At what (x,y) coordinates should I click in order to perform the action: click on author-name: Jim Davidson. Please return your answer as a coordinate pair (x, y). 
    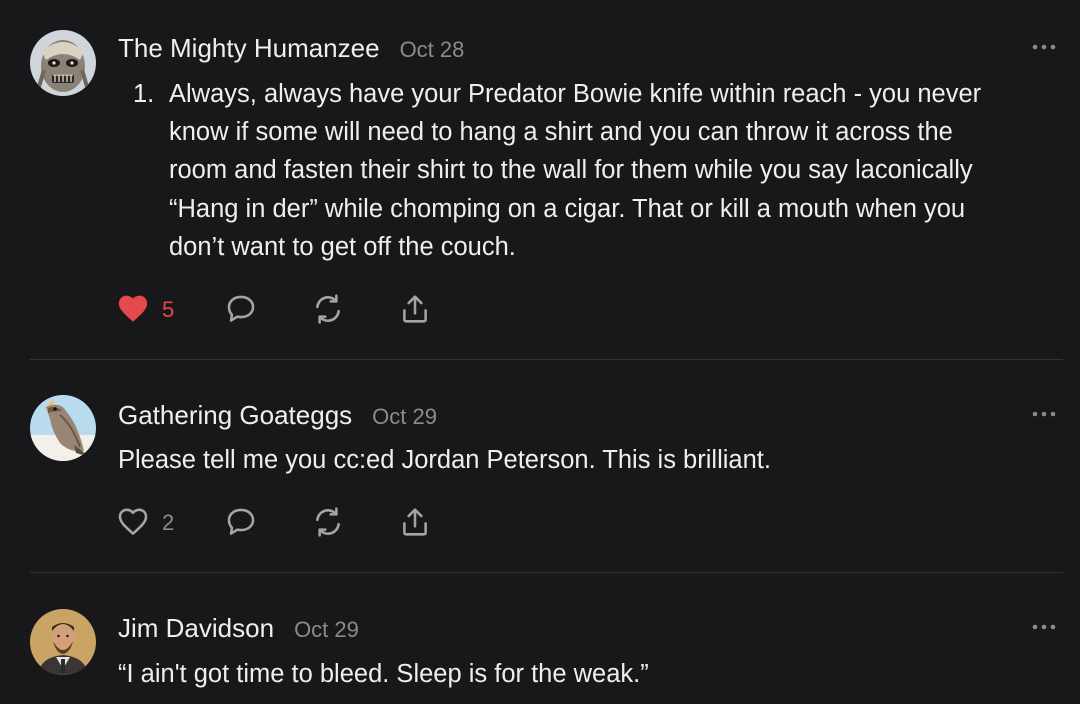
    Looking at the image, I should click on (196, 628).